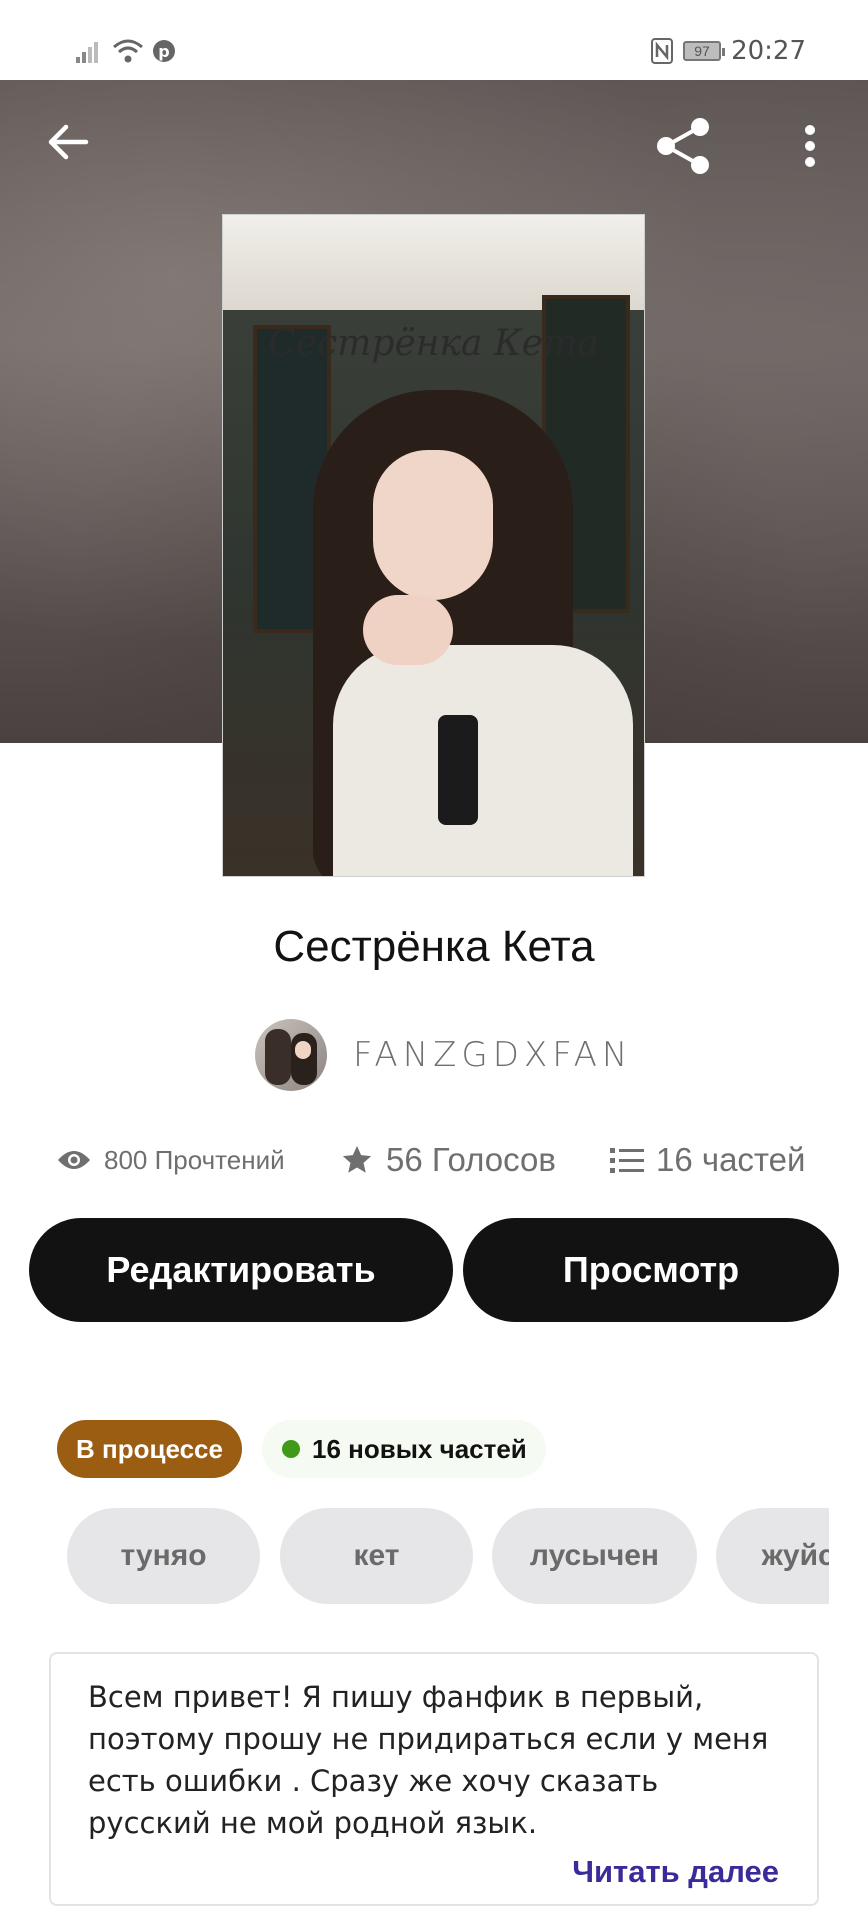 The width and height of the screenshot is (868, 1920). What do you see at coordinates (662, 51) in the screenshot?
I see `nfc-icon` at bounding box center [662, 51].